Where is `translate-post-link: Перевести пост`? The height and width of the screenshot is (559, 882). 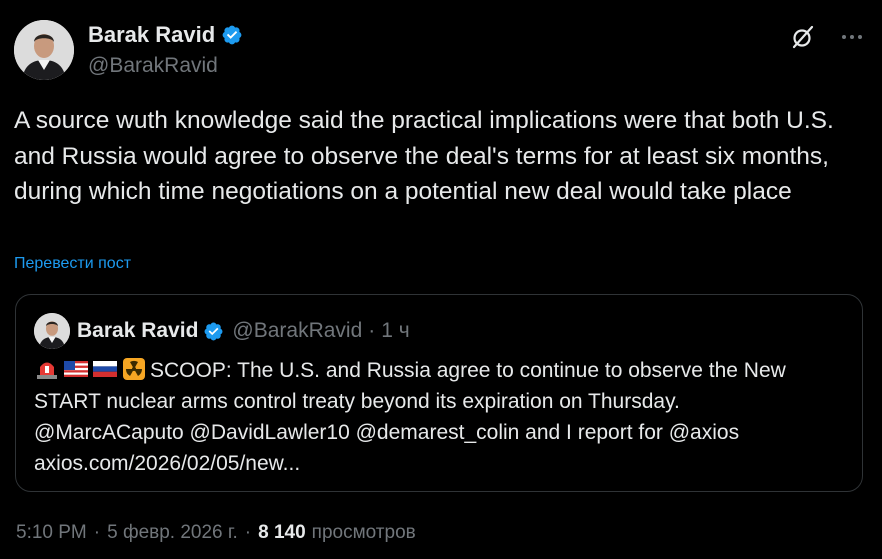 translate-post-link: Перевести пост is located at coordinates (72, 264).